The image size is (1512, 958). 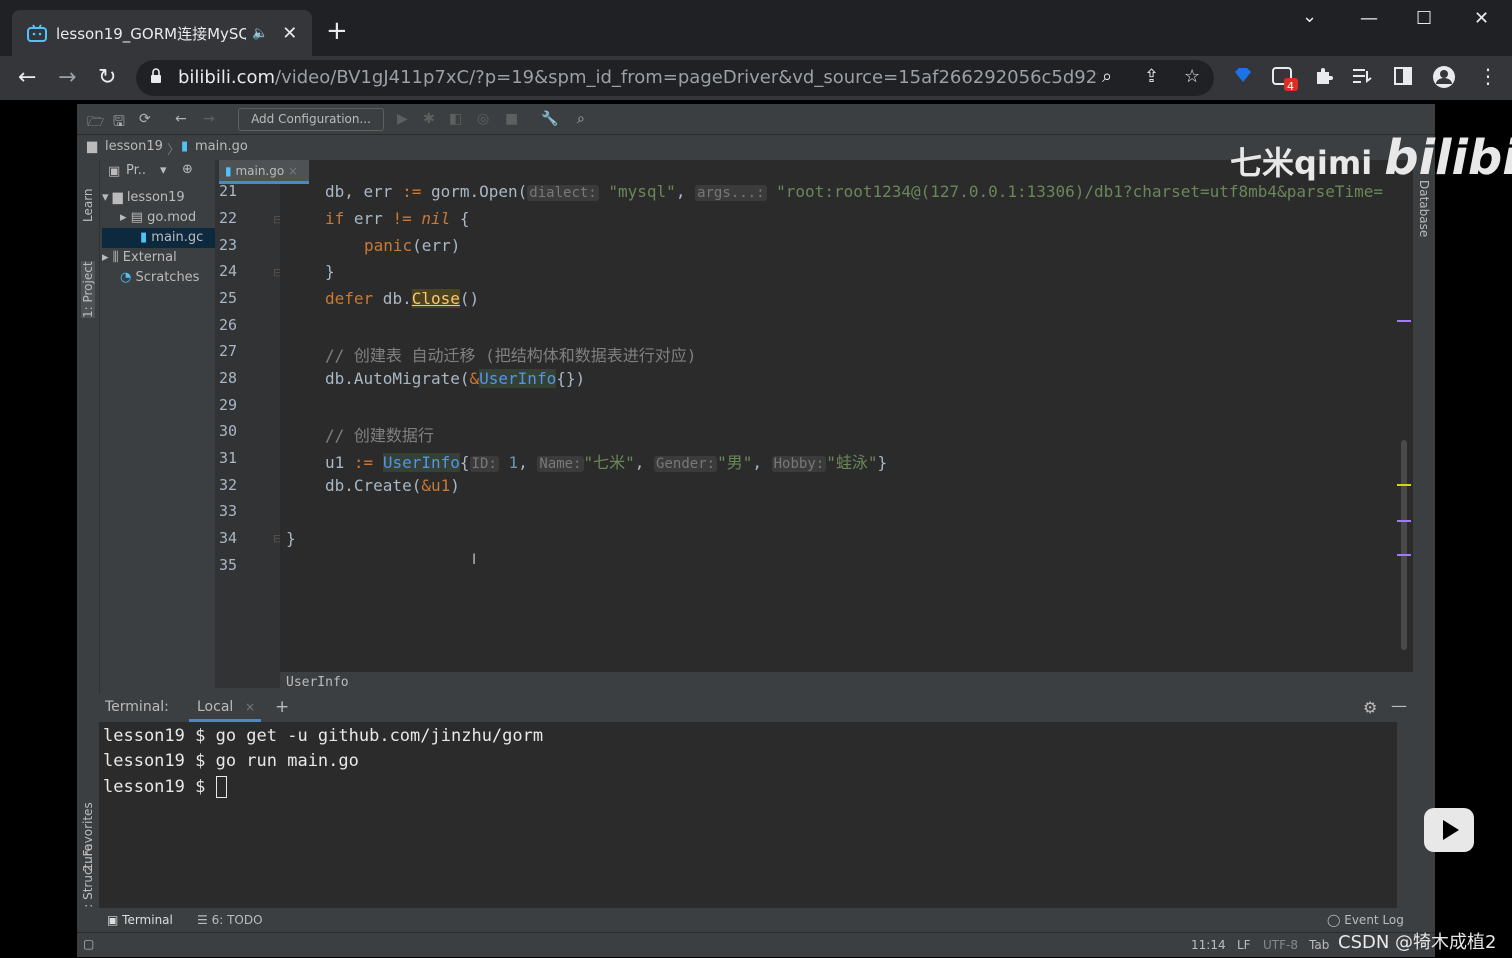 What do you see at coordinates (1324, 78) in the screenshot?
I see `puzzle-extensions-icon` at bounding box center [1324, 78].